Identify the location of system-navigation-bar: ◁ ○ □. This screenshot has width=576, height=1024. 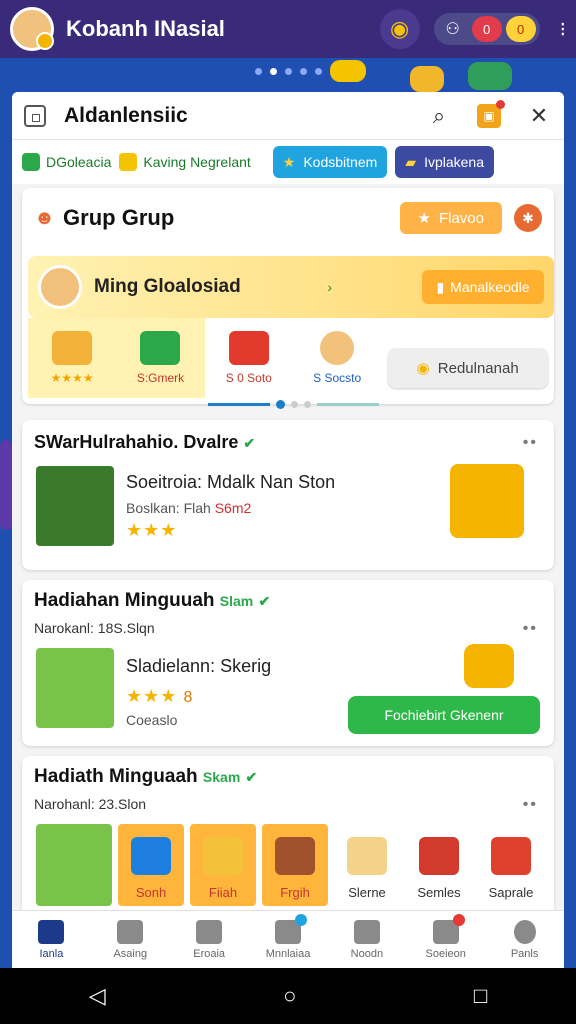
(288, 996).